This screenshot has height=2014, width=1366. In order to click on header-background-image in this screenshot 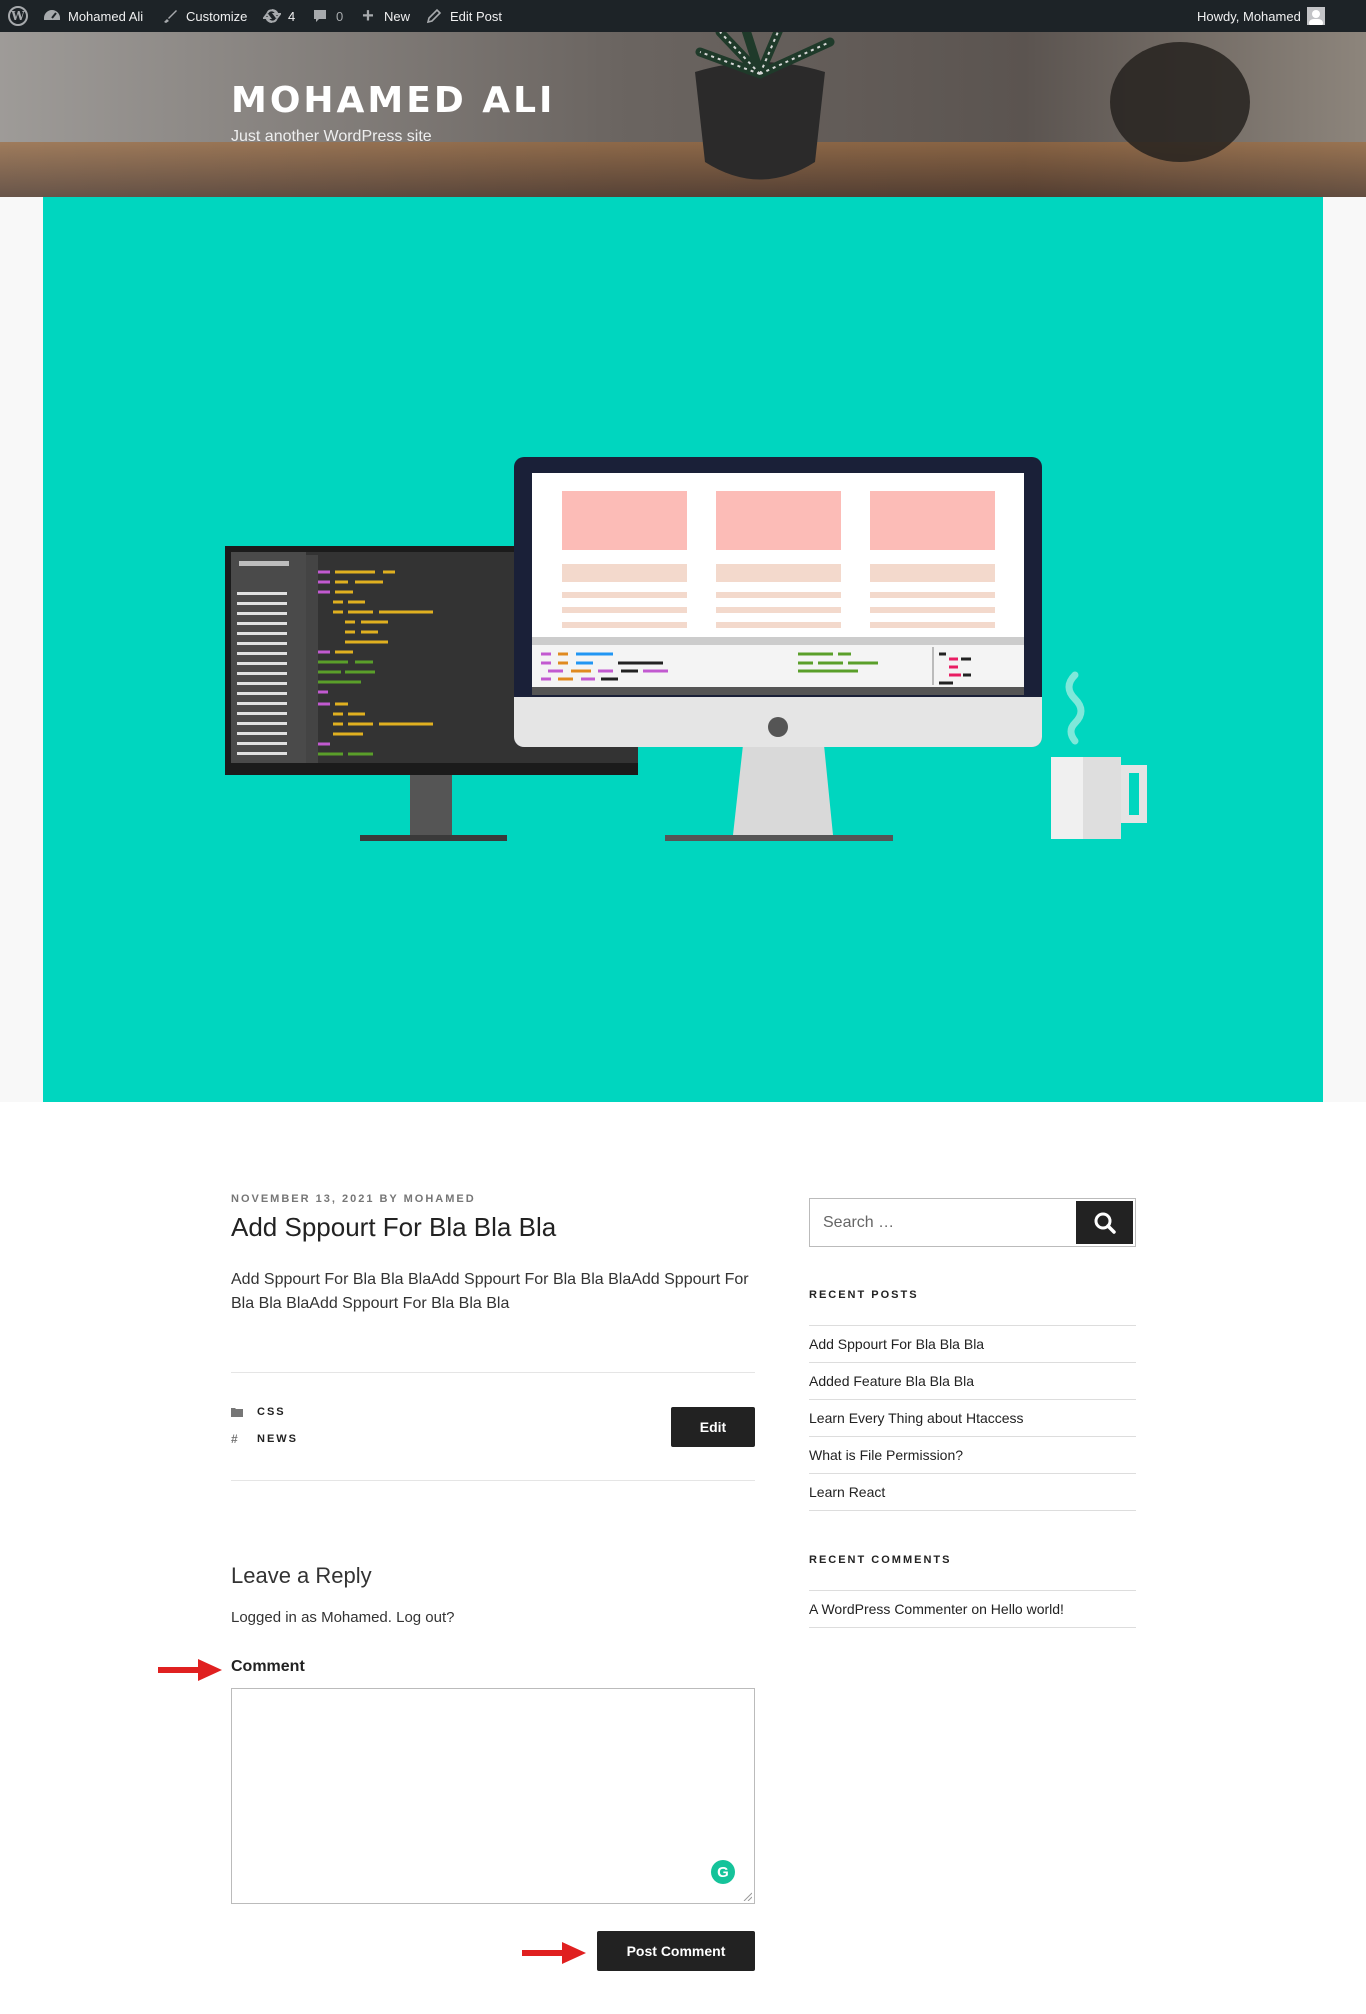, I will do `click(683, 114)`.